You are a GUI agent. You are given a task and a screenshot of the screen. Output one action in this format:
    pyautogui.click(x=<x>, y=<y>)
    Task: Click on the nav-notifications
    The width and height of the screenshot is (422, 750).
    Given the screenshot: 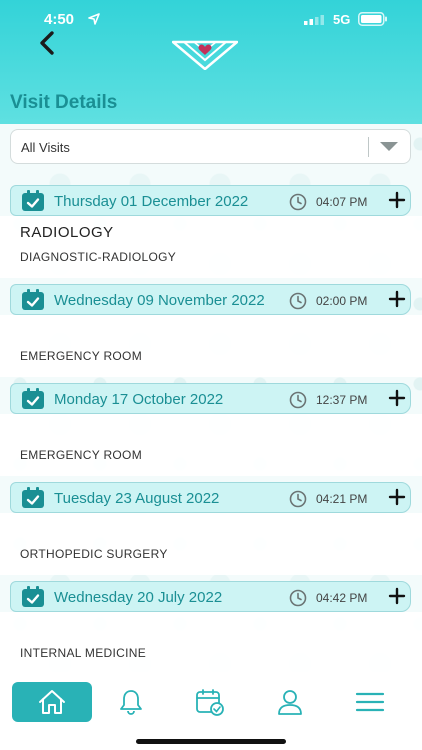 What is the action you would take?
    pyautogui.click(x=131, y=702)
    